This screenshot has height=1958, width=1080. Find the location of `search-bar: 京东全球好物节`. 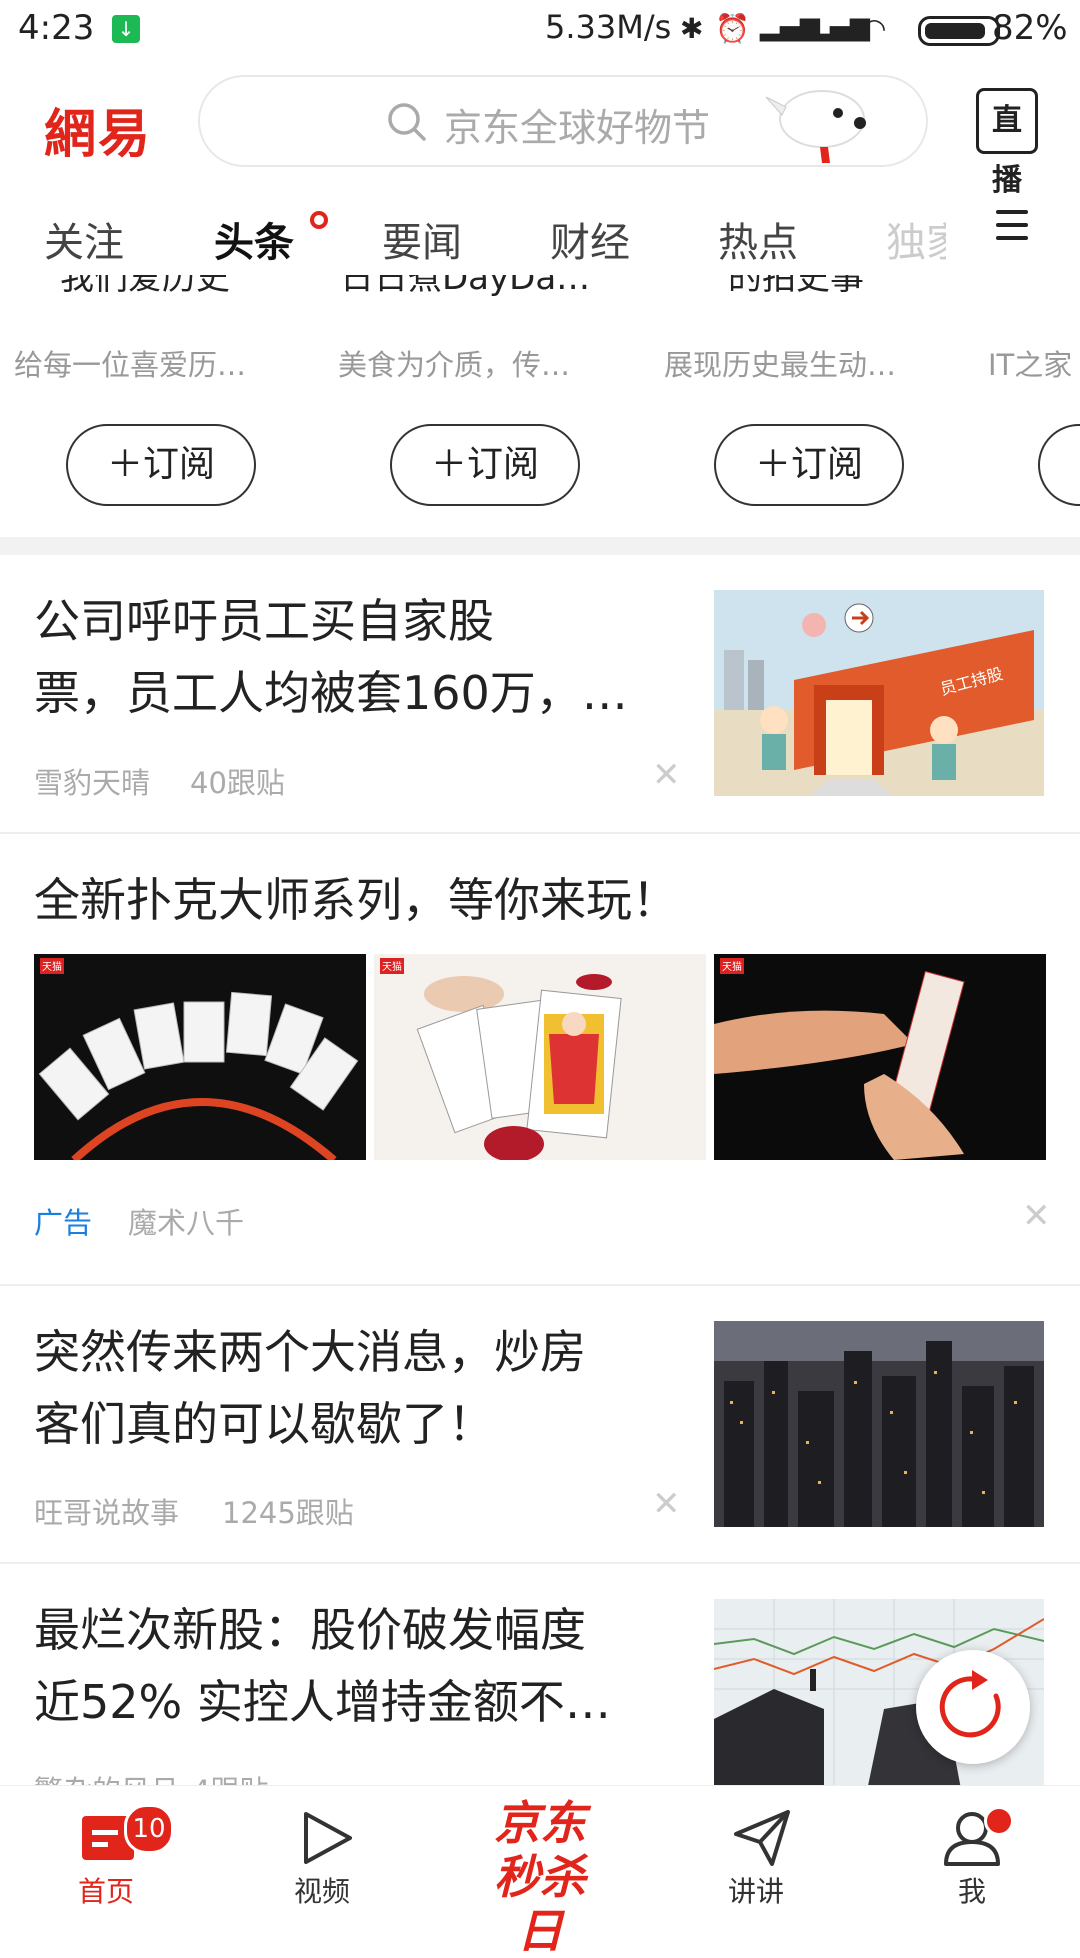

search-bar: 京东全球好物节 is located at coordinates (563, 121).